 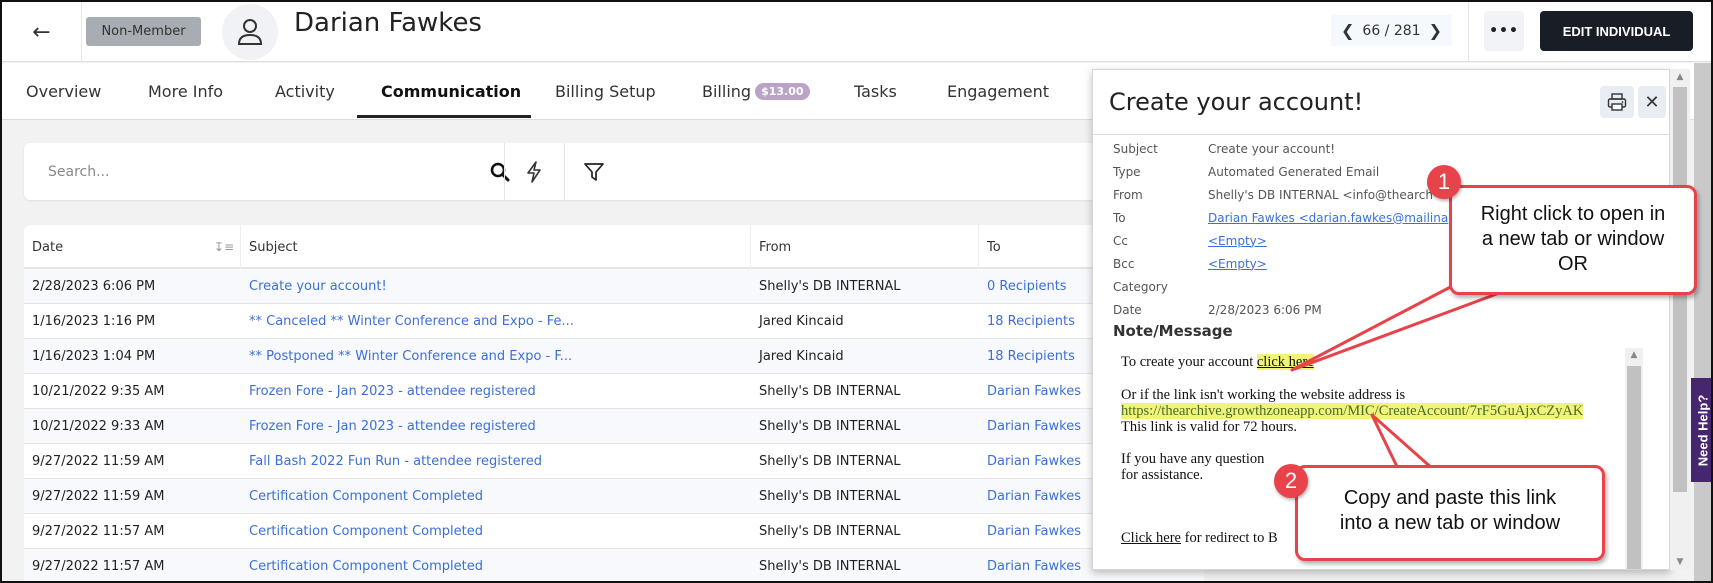 I want to click on cell-to-link: 0 Recipients, so click(x=1023, y=286).